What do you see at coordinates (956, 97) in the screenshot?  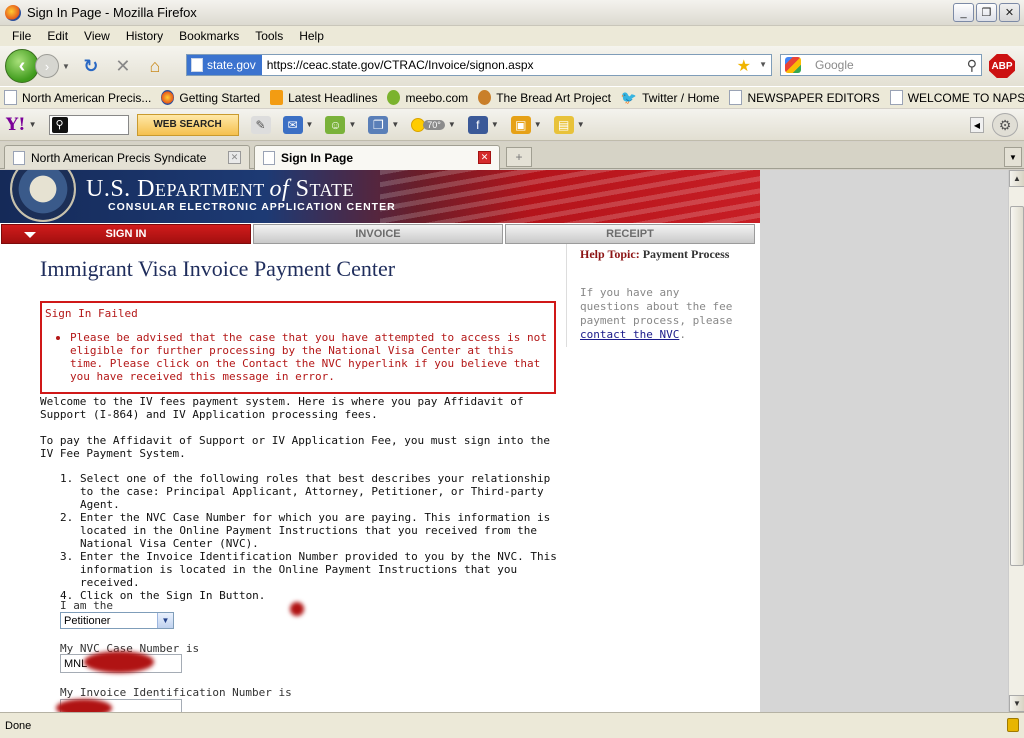 I see `bookmark-item: WELCOME TO NAPS` at bounding box center [956, 97].